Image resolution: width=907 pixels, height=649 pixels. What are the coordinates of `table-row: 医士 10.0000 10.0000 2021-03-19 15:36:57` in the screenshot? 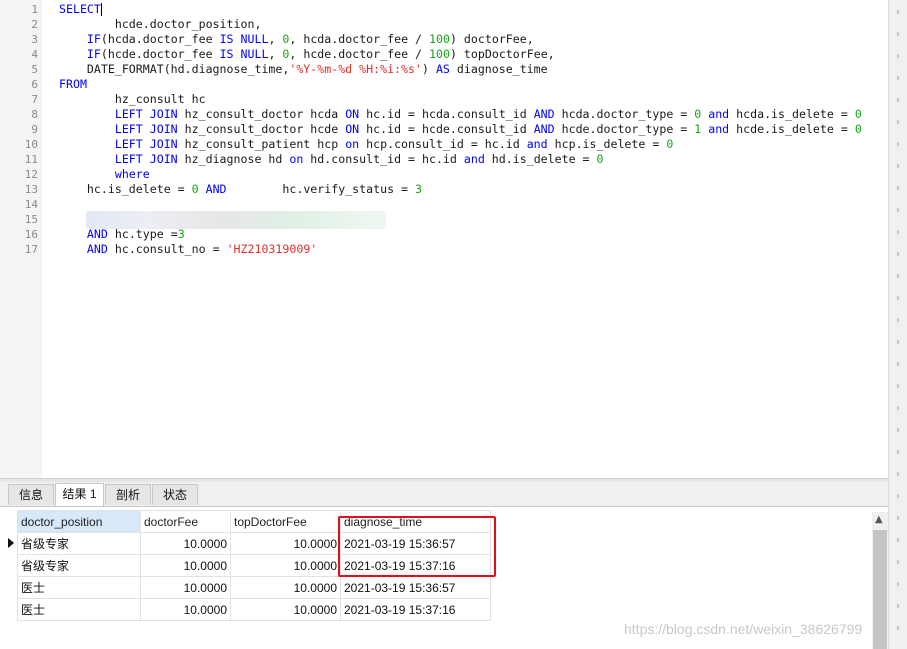 It's located at (254, 587).